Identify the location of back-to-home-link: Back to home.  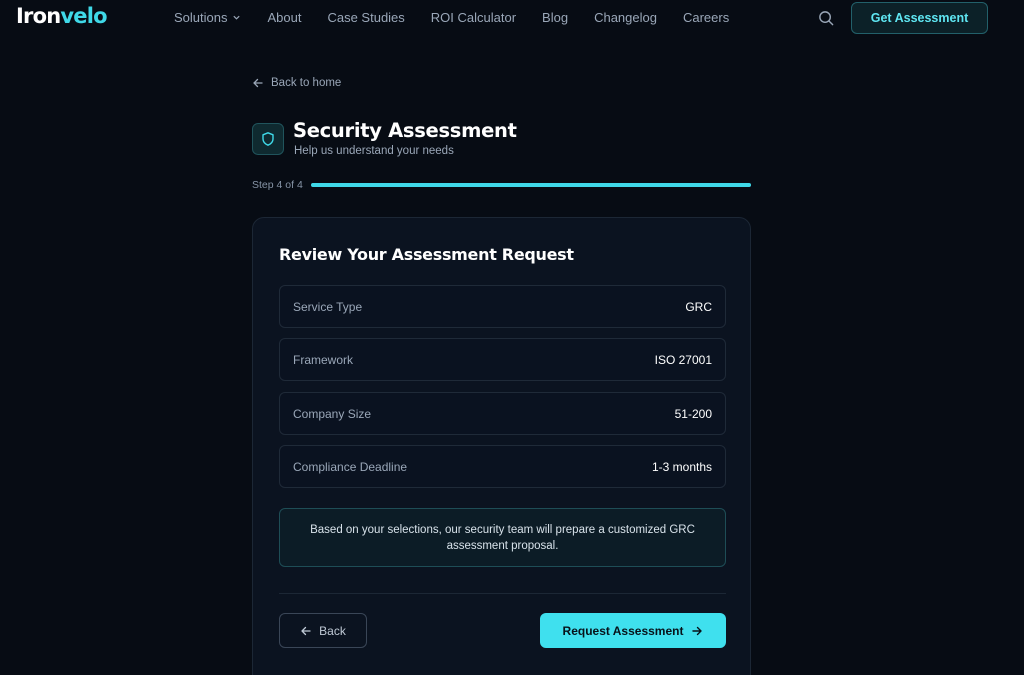
(296, 83).